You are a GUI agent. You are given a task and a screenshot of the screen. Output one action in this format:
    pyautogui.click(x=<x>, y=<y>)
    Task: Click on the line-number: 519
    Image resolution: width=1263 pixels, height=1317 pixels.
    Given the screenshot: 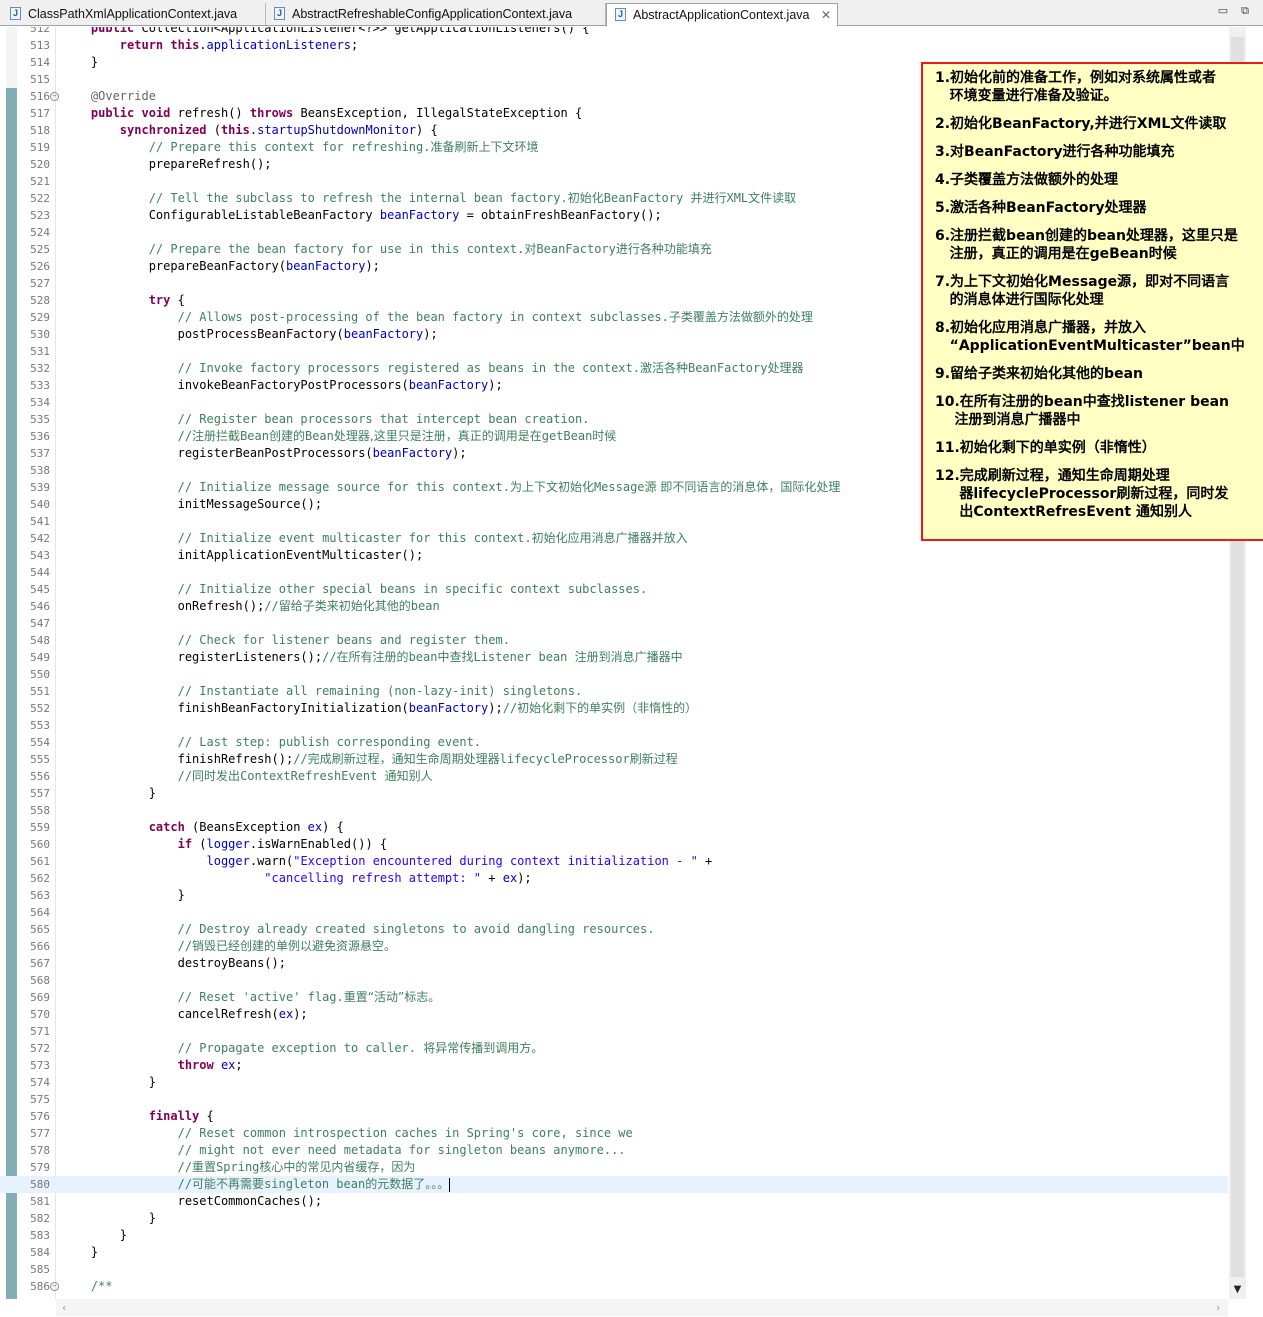 What is the action you would take?
    pyautogui.click(x=40, y=147)
    